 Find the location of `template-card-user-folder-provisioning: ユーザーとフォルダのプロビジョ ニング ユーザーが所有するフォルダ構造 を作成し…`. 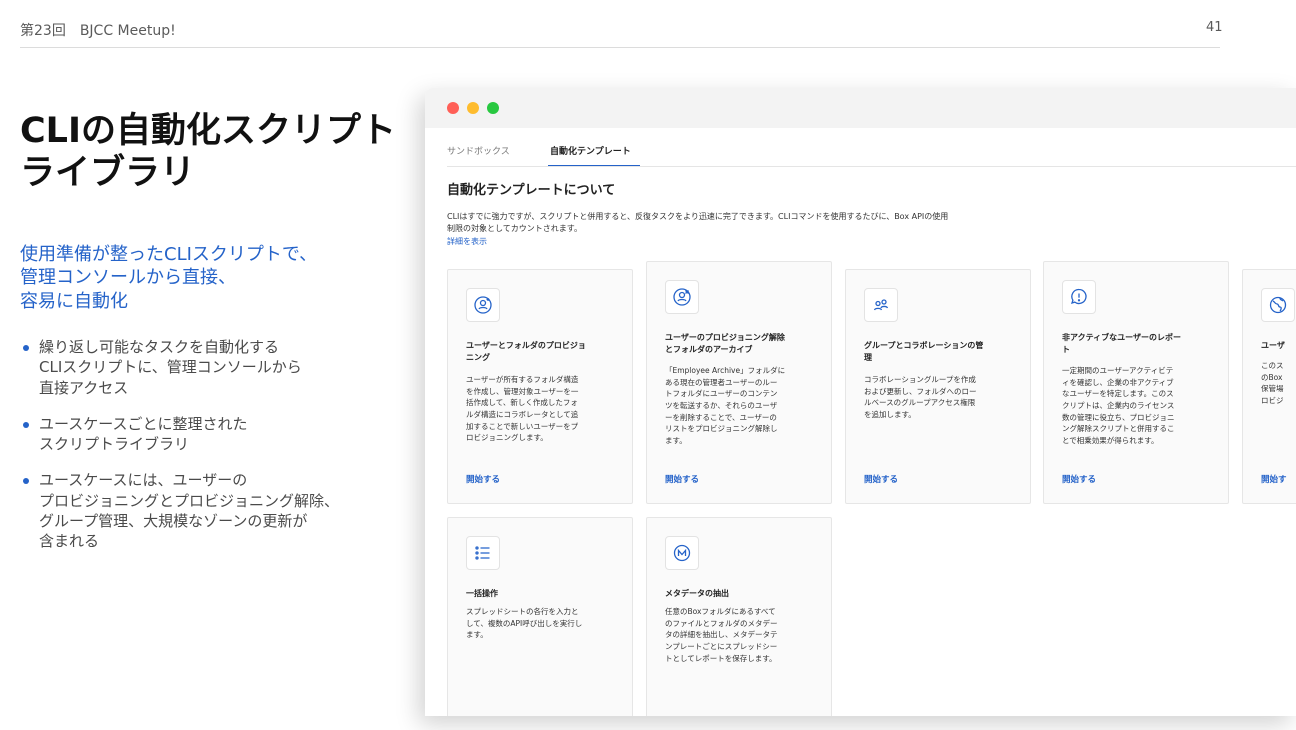

template-card-user-folder-provisioning: ユーザーとフォルダのプロビジョ ニング ユーザーが所有するフォルダ構造 を作成し… is located at coordinates (540, 386).